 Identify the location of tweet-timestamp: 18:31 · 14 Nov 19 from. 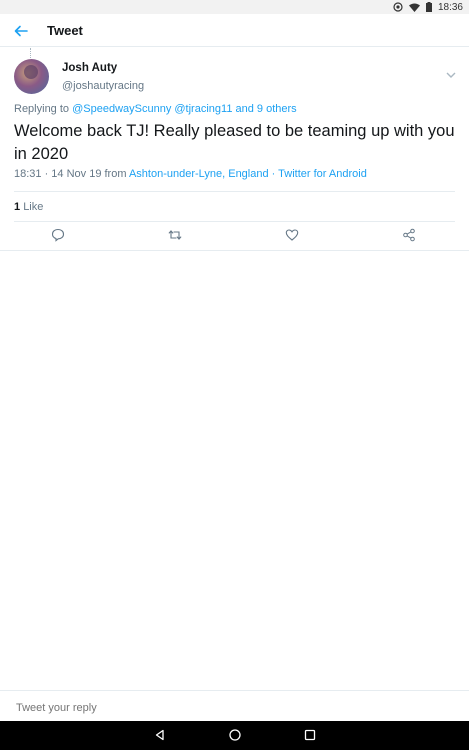
(70, 174).